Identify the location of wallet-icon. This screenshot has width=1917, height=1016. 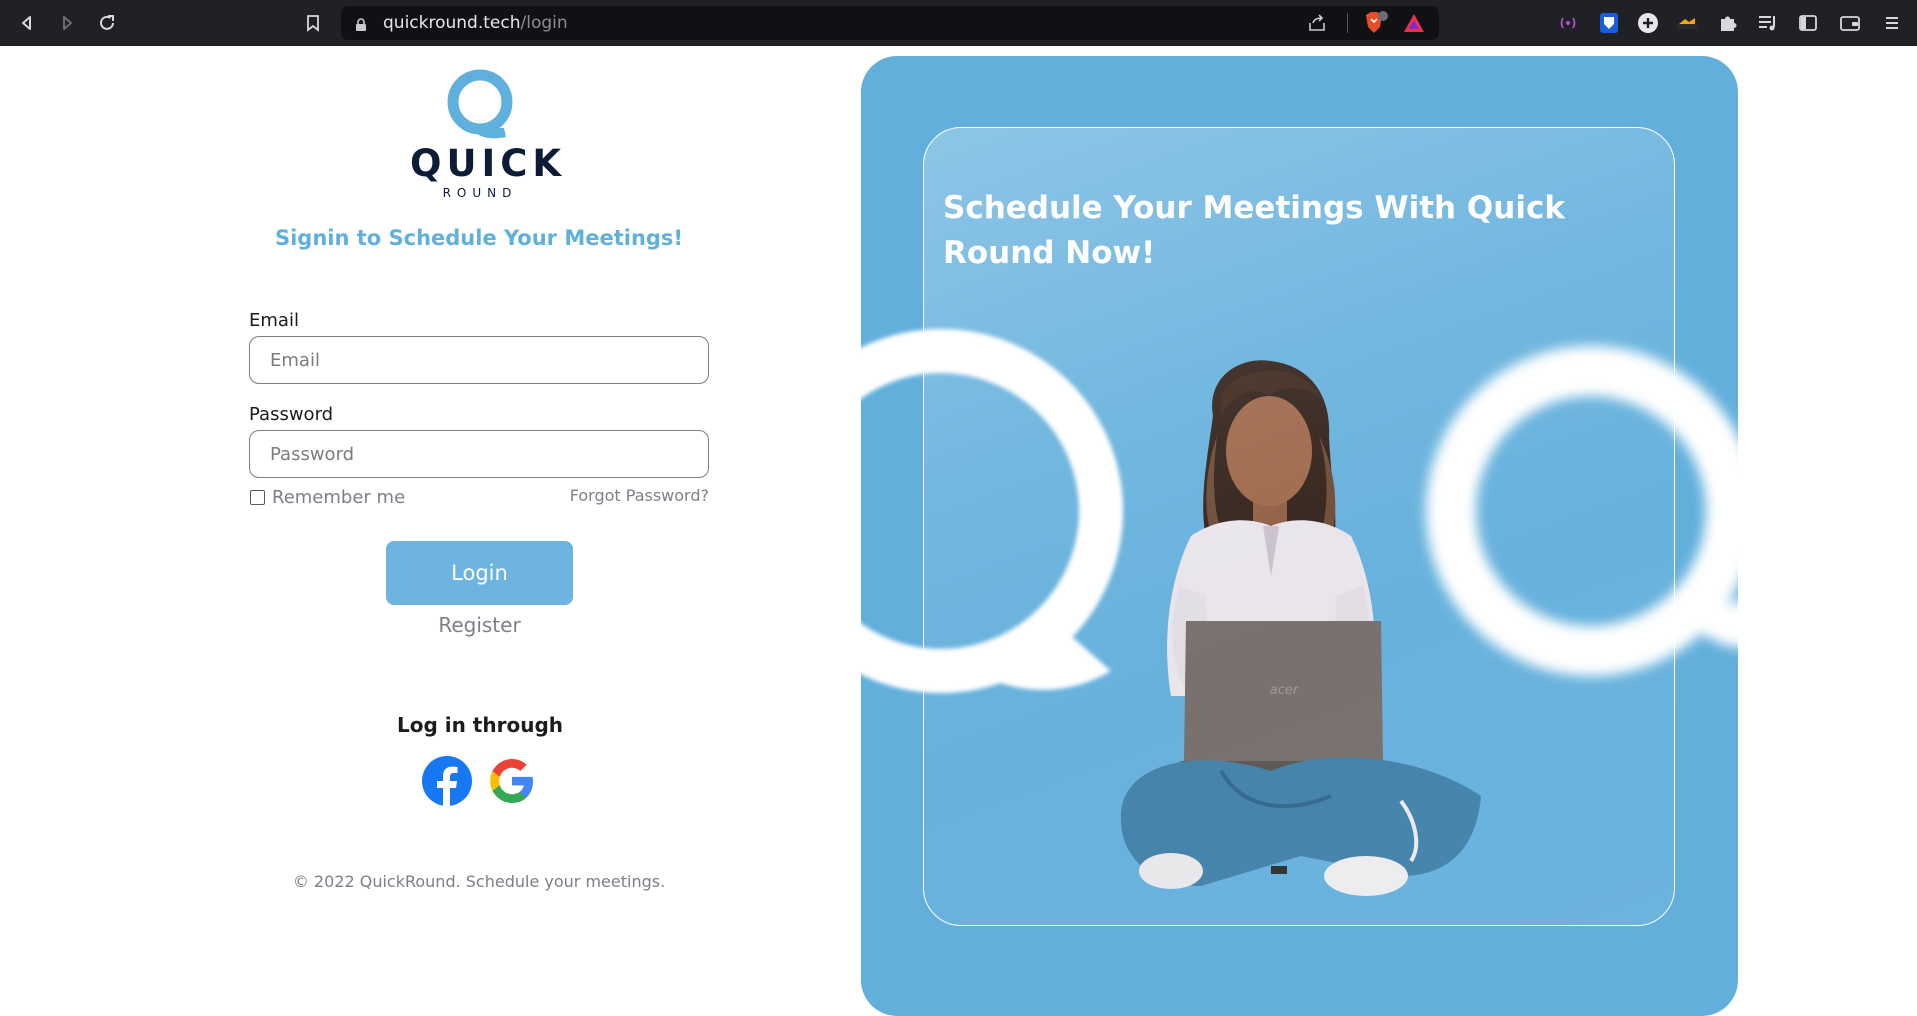
(1850, 23).